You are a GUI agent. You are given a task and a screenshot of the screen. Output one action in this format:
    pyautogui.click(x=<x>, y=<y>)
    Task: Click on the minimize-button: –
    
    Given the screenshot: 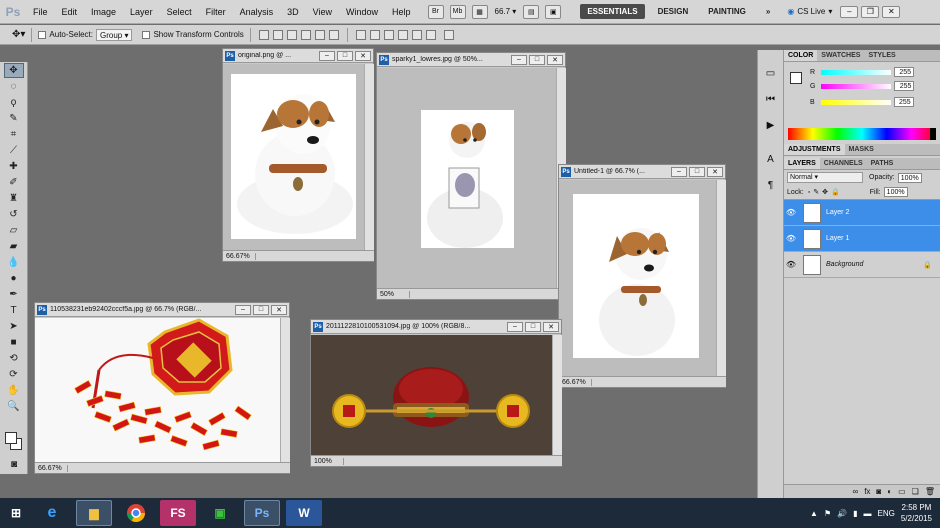 What is the action you would take?
    pyautogui.click(x=849, y=11)
    